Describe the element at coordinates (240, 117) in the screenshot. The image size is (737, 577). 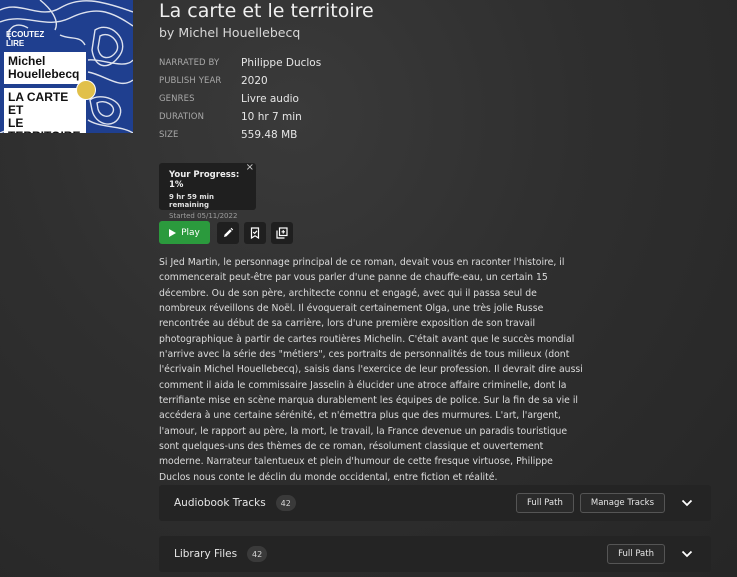
I see `meta-row-duration: DURATION 10 hr 7 min` at that location.